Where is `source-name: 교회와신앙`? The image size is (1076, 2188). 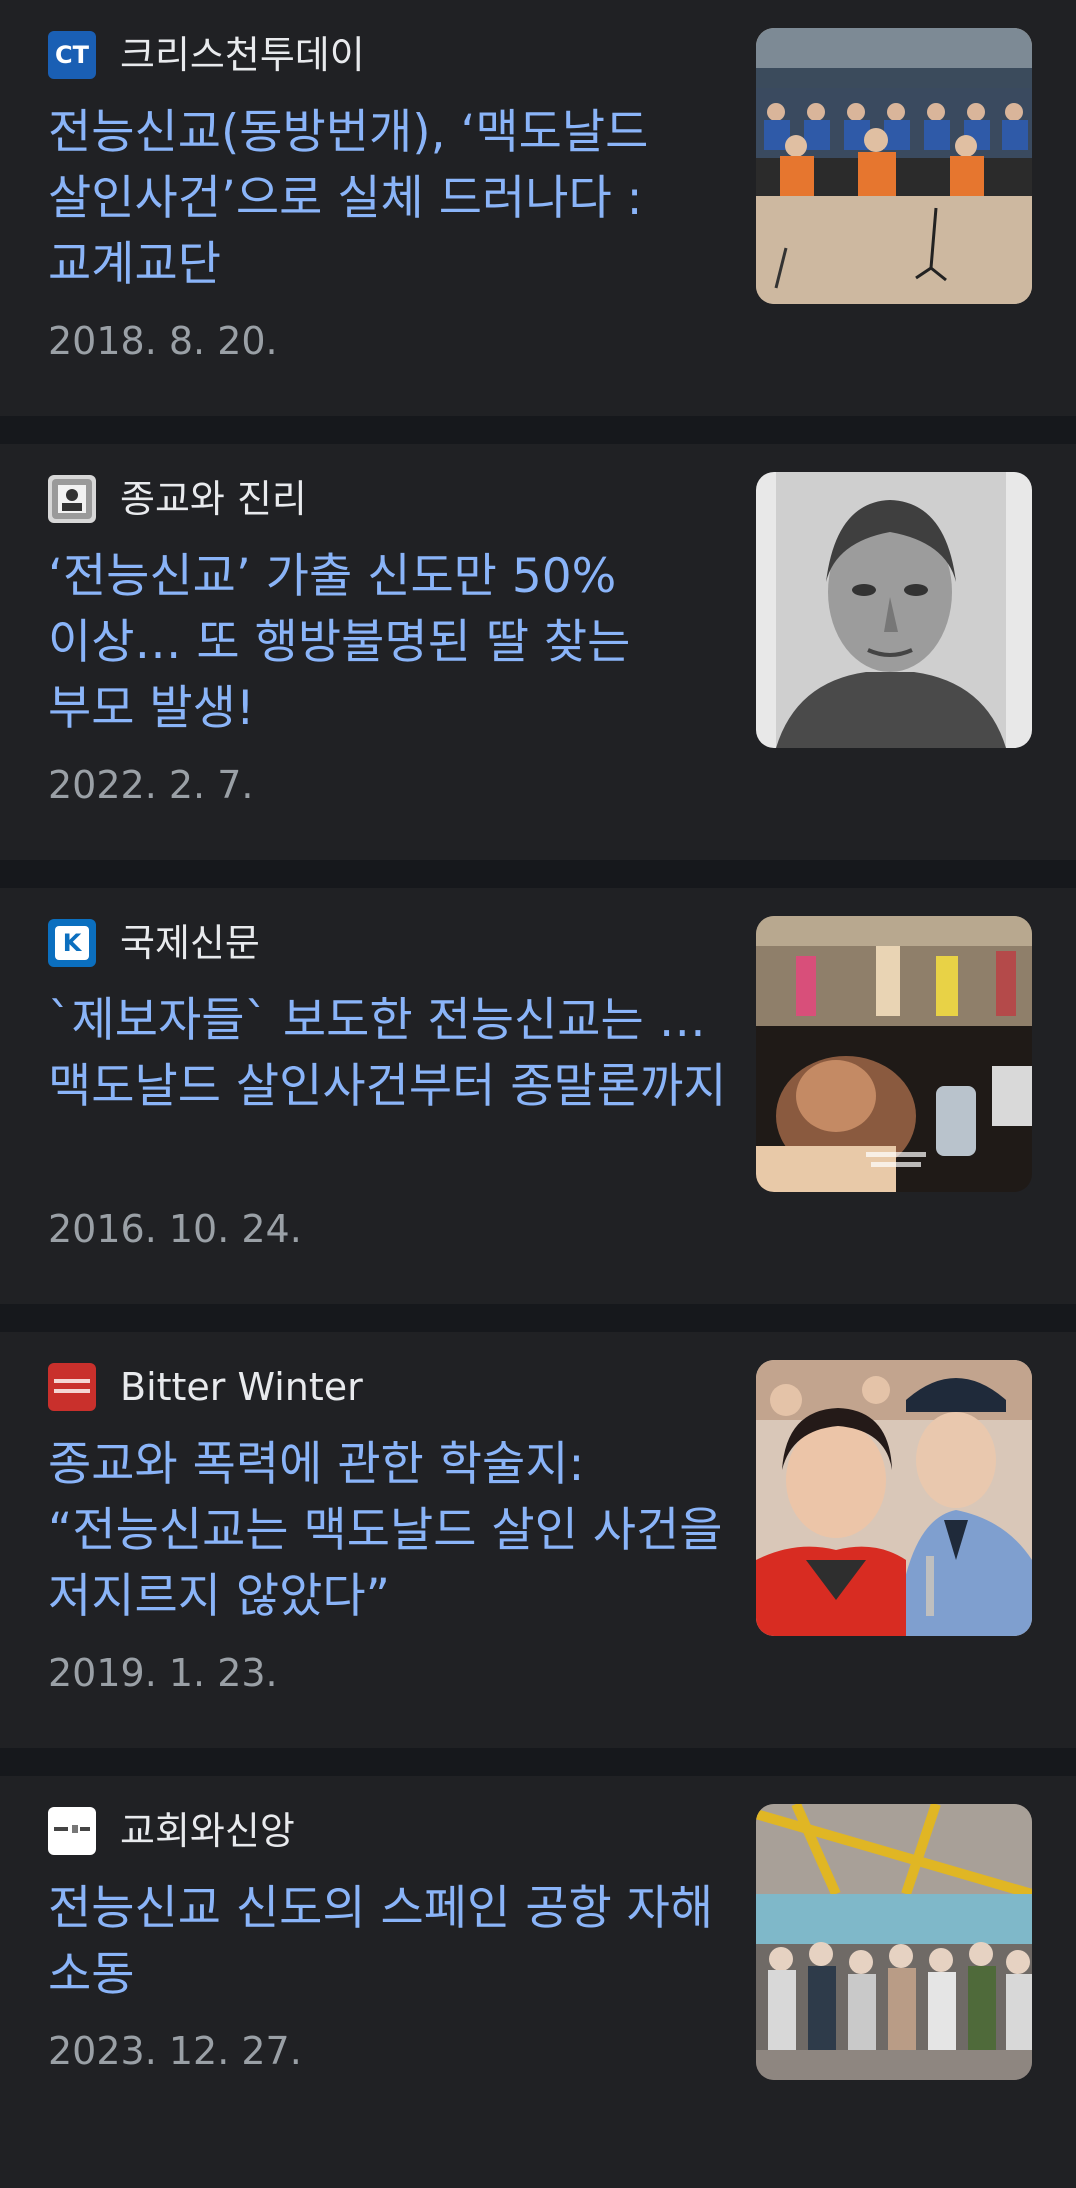 source-name: 교회와신앙 is located at coordinates (207, 1831).